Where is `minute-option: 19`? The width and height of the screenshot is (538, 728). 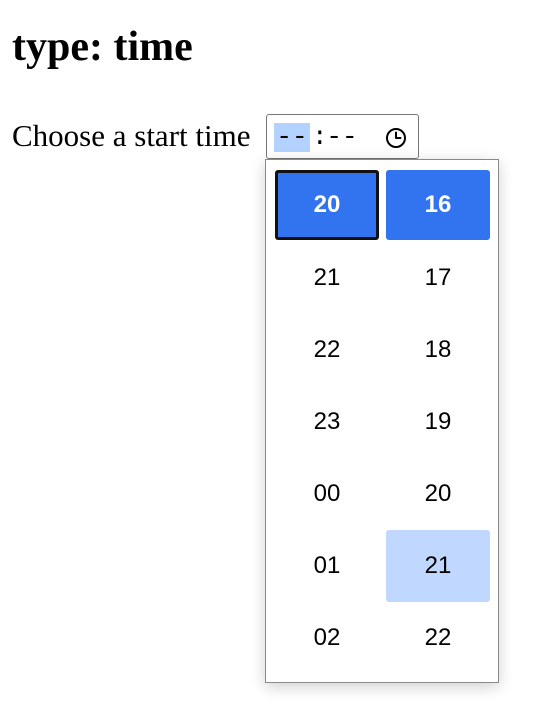
minute-option: 19 is located at coordinates (438, 422).